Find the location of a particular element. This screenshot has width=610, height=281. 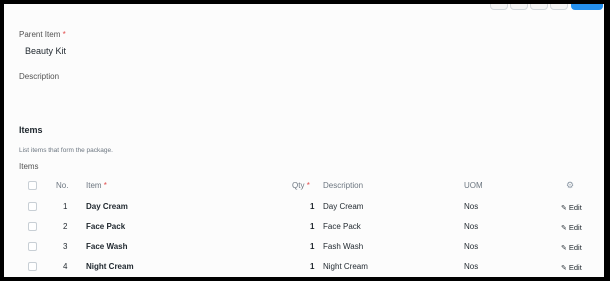

column-header-uom: UOM is located at coordinates (473, 185).